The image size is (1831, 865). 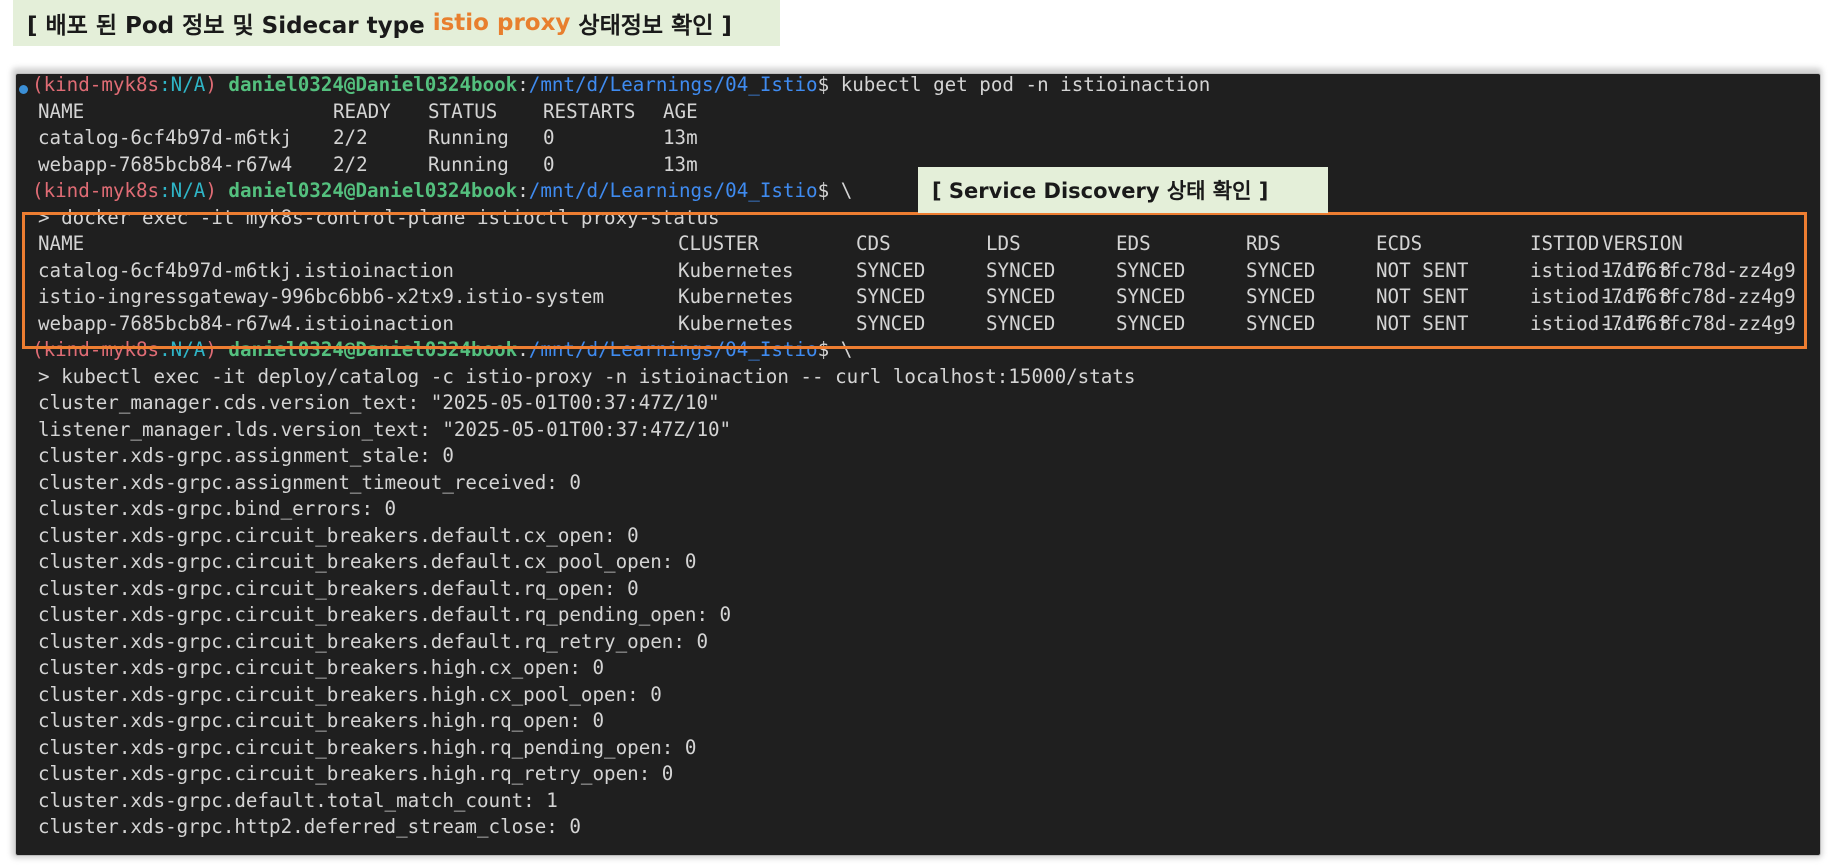 What do you see at coordinates (1399, 243) in the screenshot?
I see `proxy-table-header-cell: ECDS` at bounding box center [1399, 243].